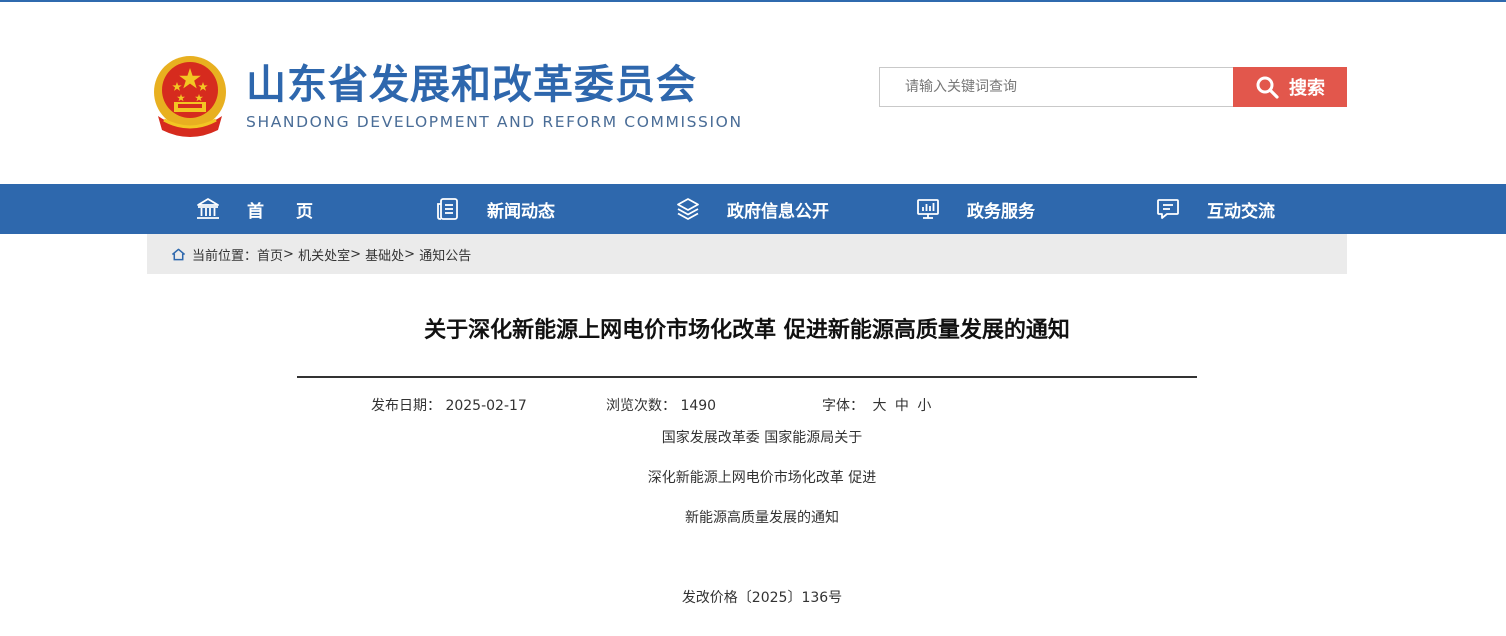 The height and width of the screenshot is (636, 1506). I want to click on search-icon, so click(1267, 87).